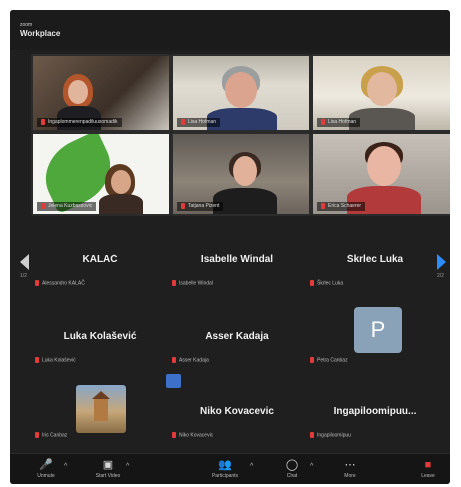  I want to click on participant-name: Niko Kovacevic, so click(237, 411).